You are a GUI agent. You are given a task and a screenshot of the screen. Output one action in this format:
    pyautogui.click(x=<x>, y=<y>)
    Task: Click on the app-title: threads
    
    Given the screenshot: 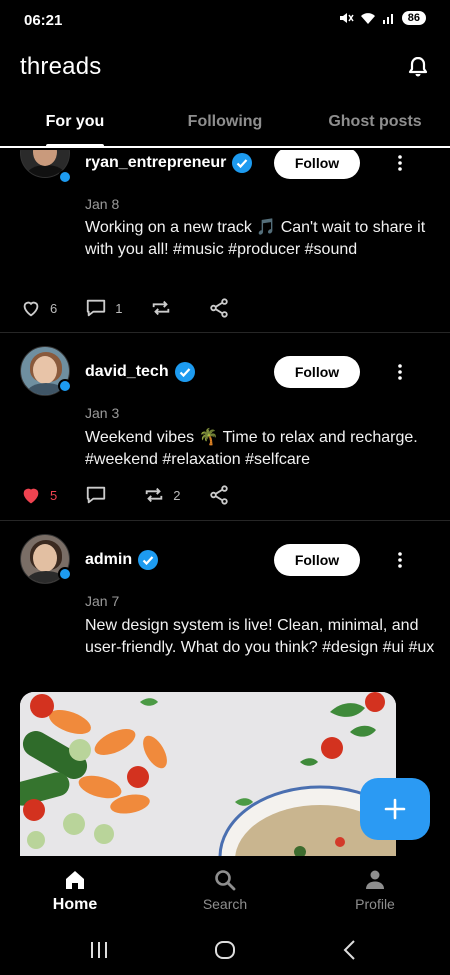 What is the action you would take?
    pyautogui.click(x=61, y=66)
    